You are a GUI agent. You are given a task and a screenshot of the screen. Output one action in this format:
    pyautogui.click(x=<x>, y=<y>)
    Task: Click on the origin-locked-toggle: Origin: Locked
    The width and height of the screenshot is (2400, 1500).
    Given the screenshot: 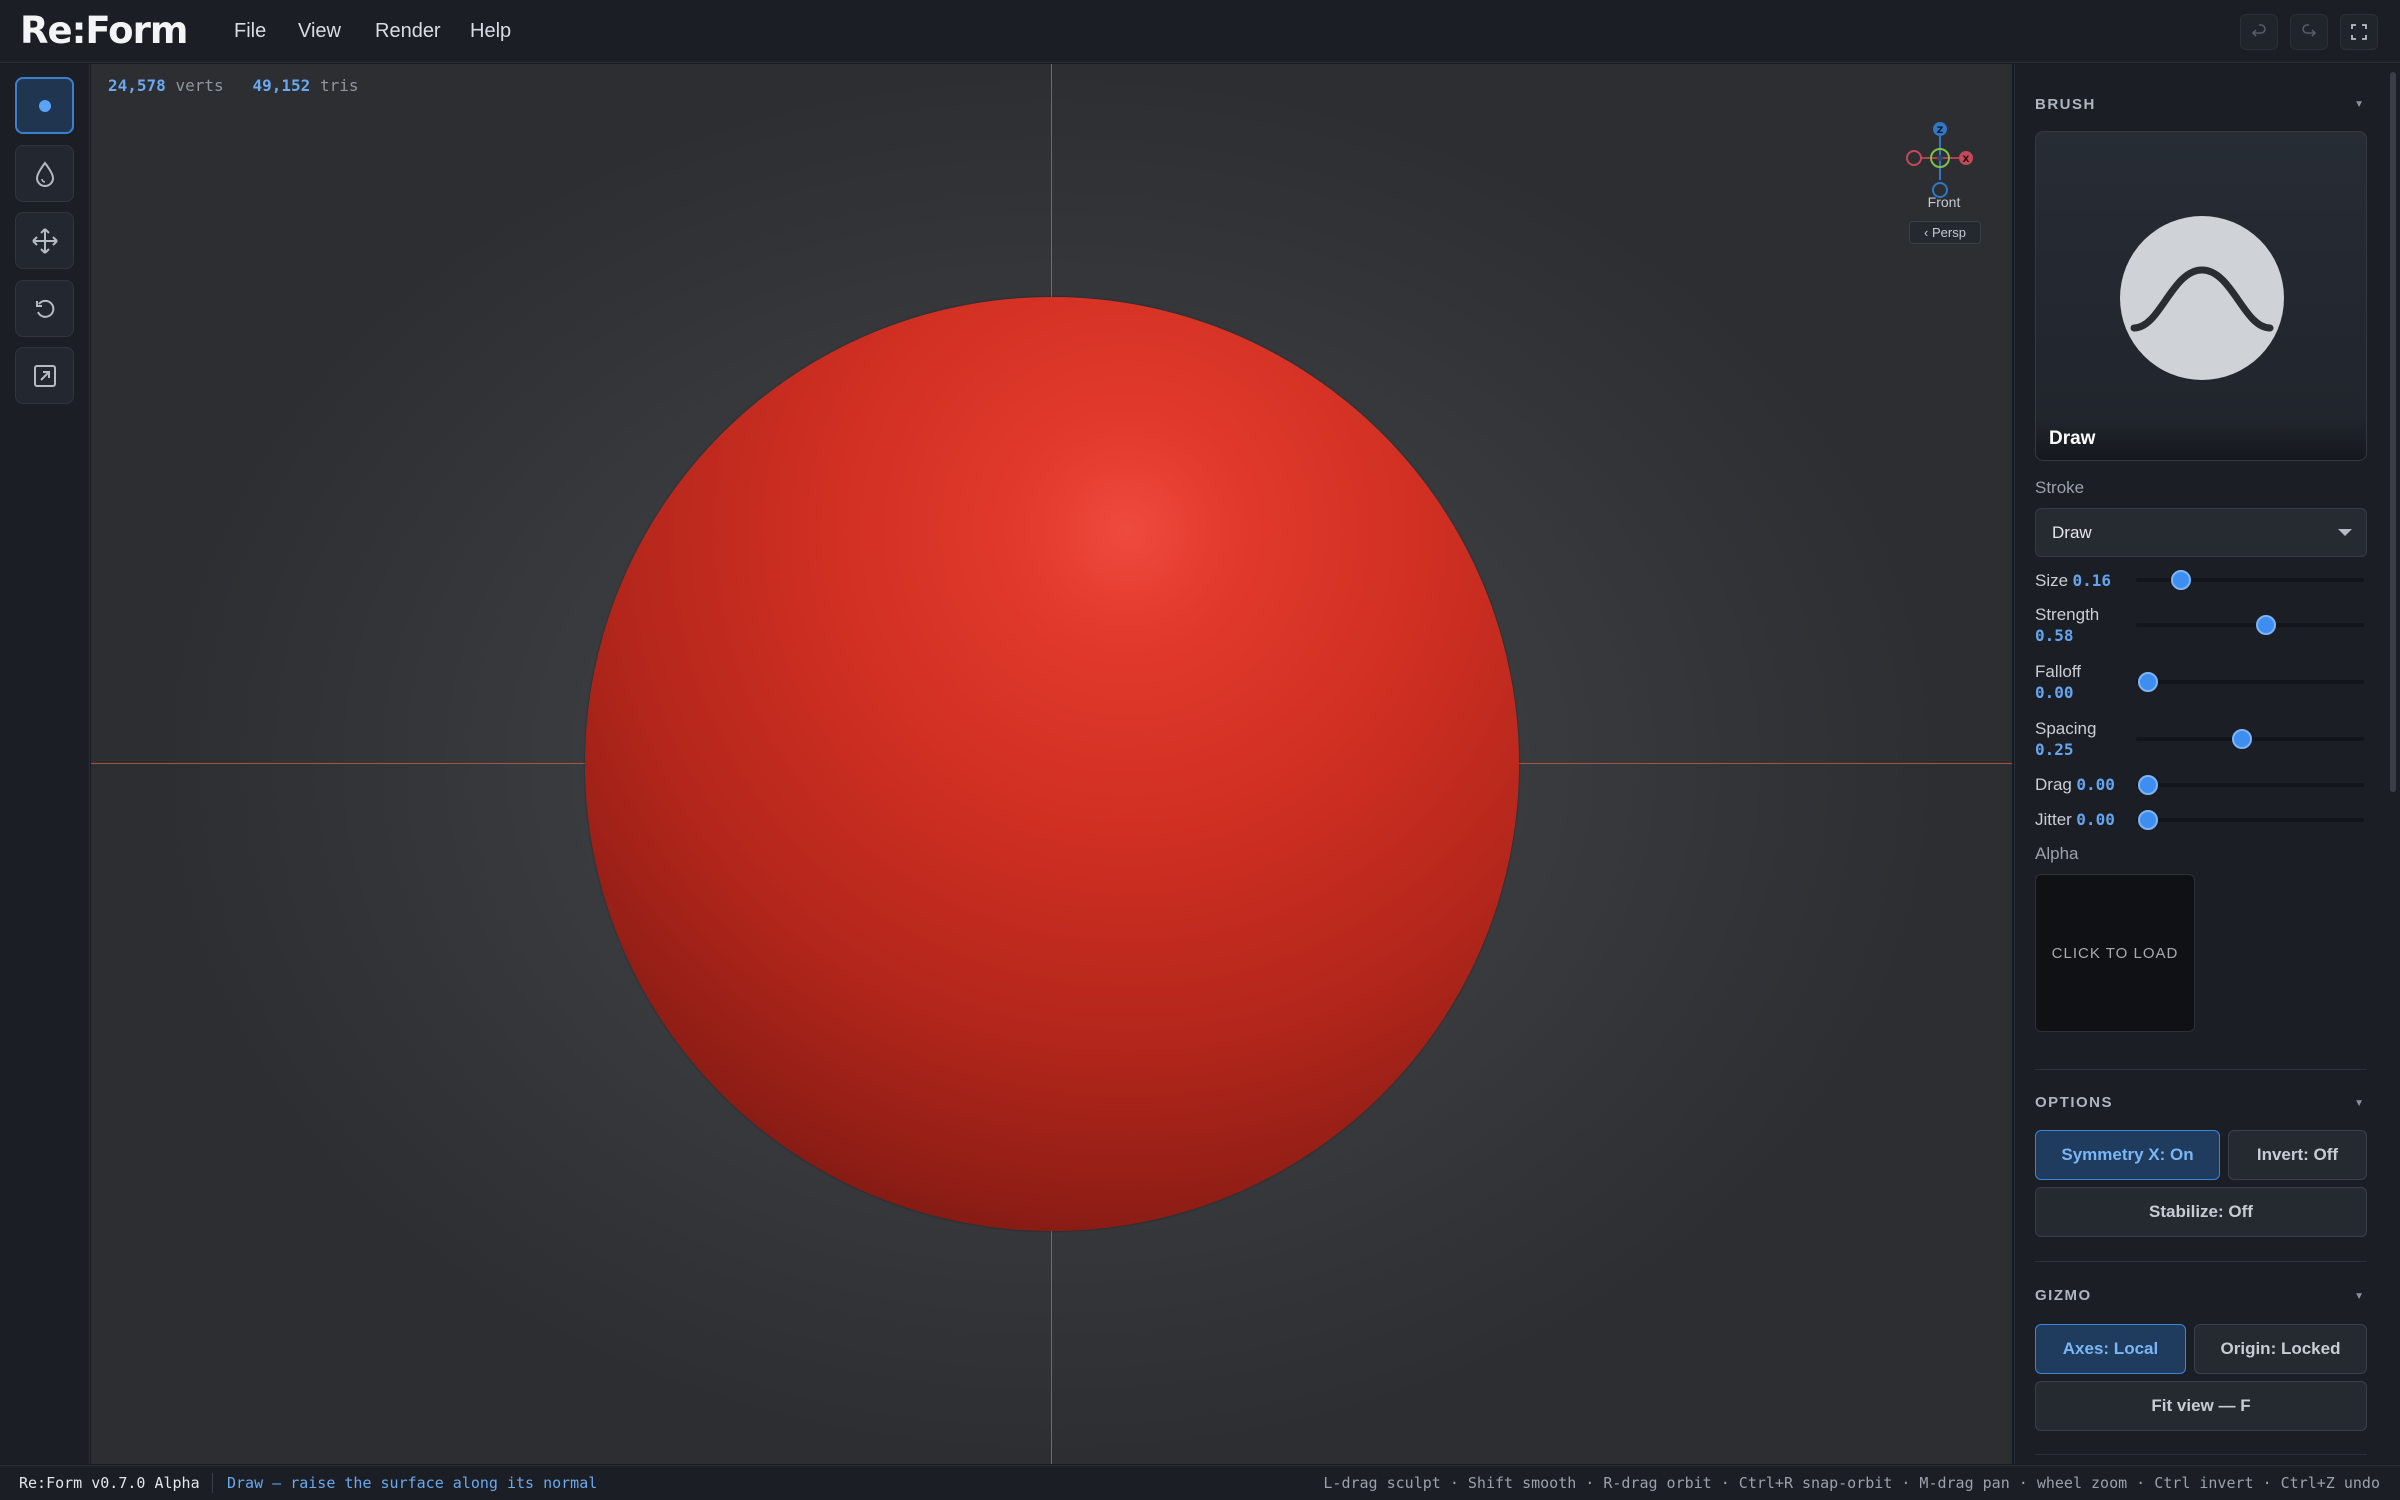 What is the action you would take?
    pyautogui.click(x=2280, y=1349)
    